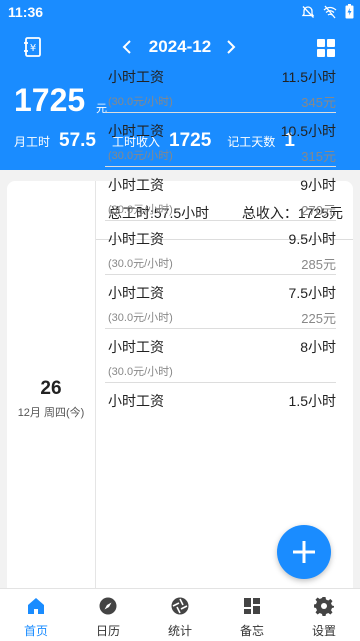 This screenshot has width=360, height=641. What do you see at coordinates (318, 156) in the screenshot?
I see `entry-amount: 315元` at bounding box center [318, 156].